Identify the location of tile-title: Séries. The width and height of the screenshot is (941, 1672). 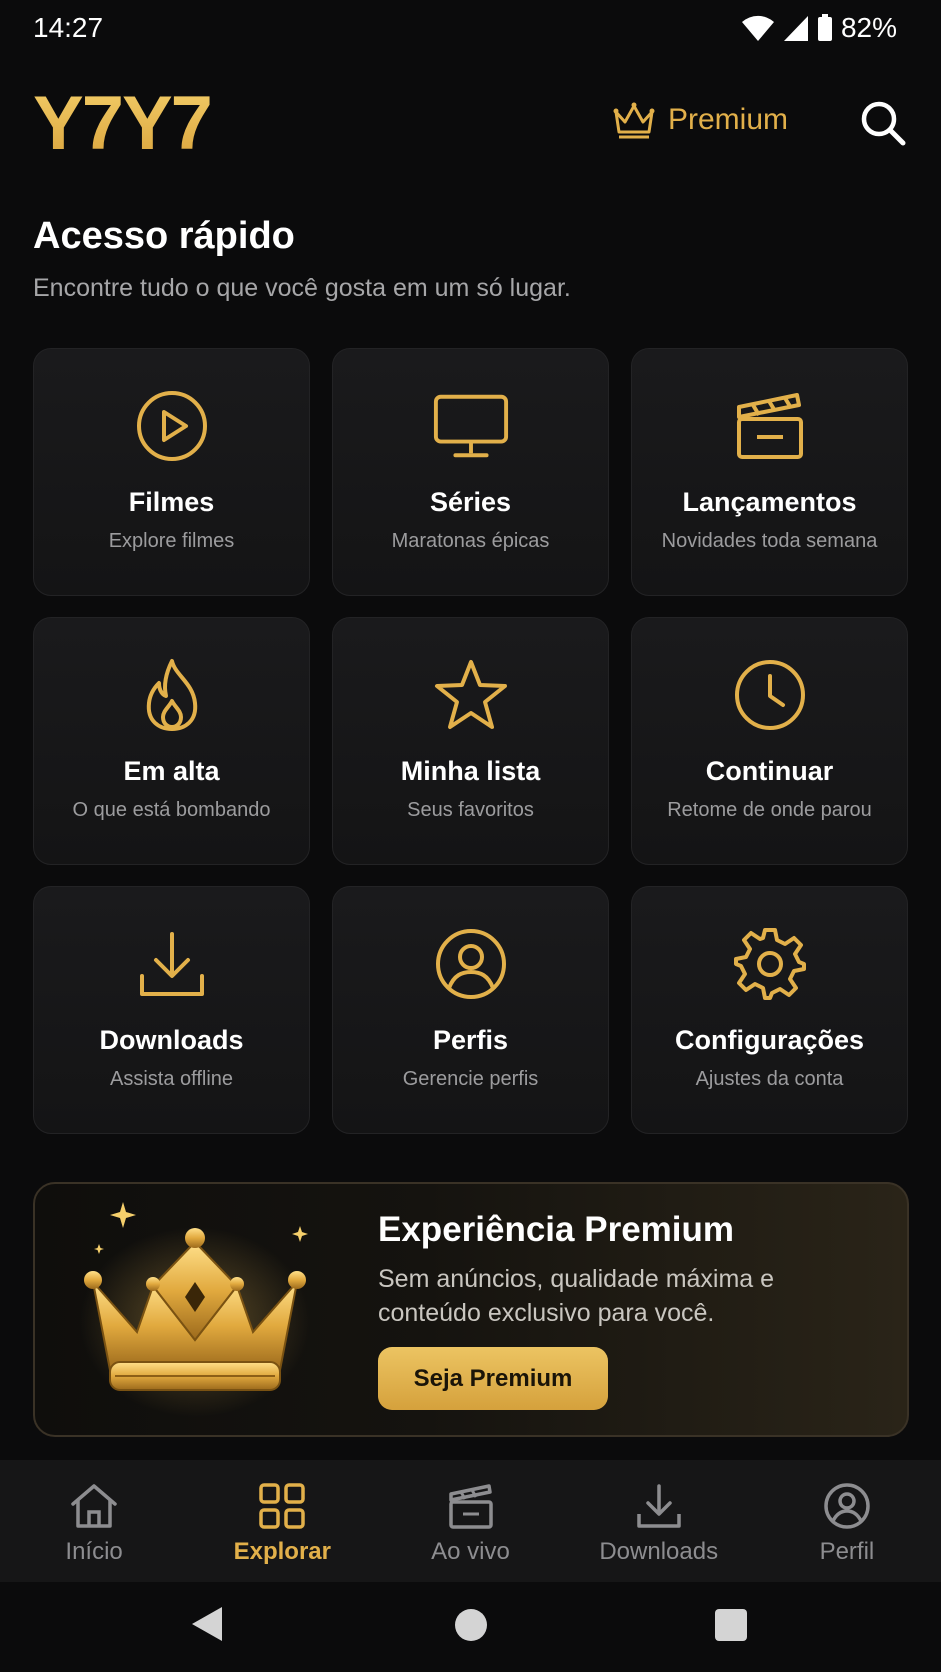
(470, 502).